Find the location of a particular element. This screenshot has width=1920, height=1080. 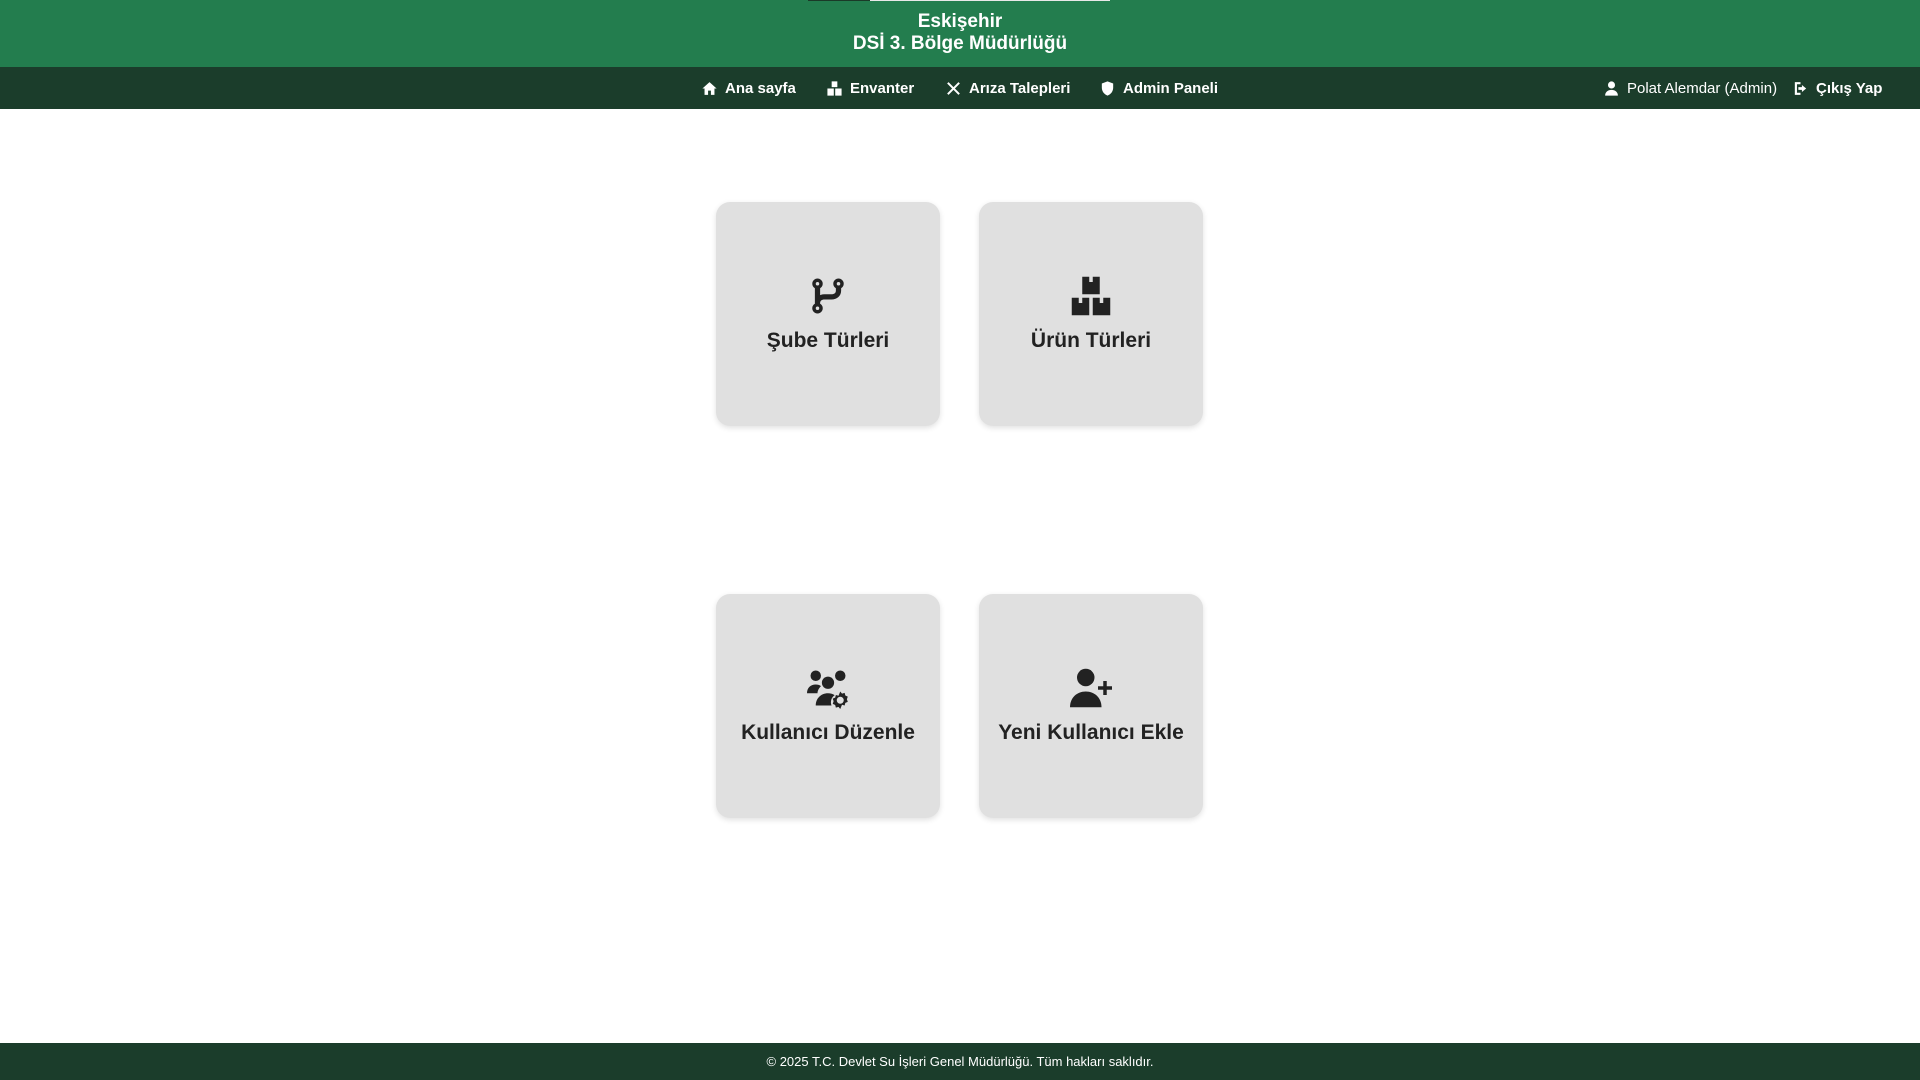

header-accent-line-light is located at coordinates (990, 0).